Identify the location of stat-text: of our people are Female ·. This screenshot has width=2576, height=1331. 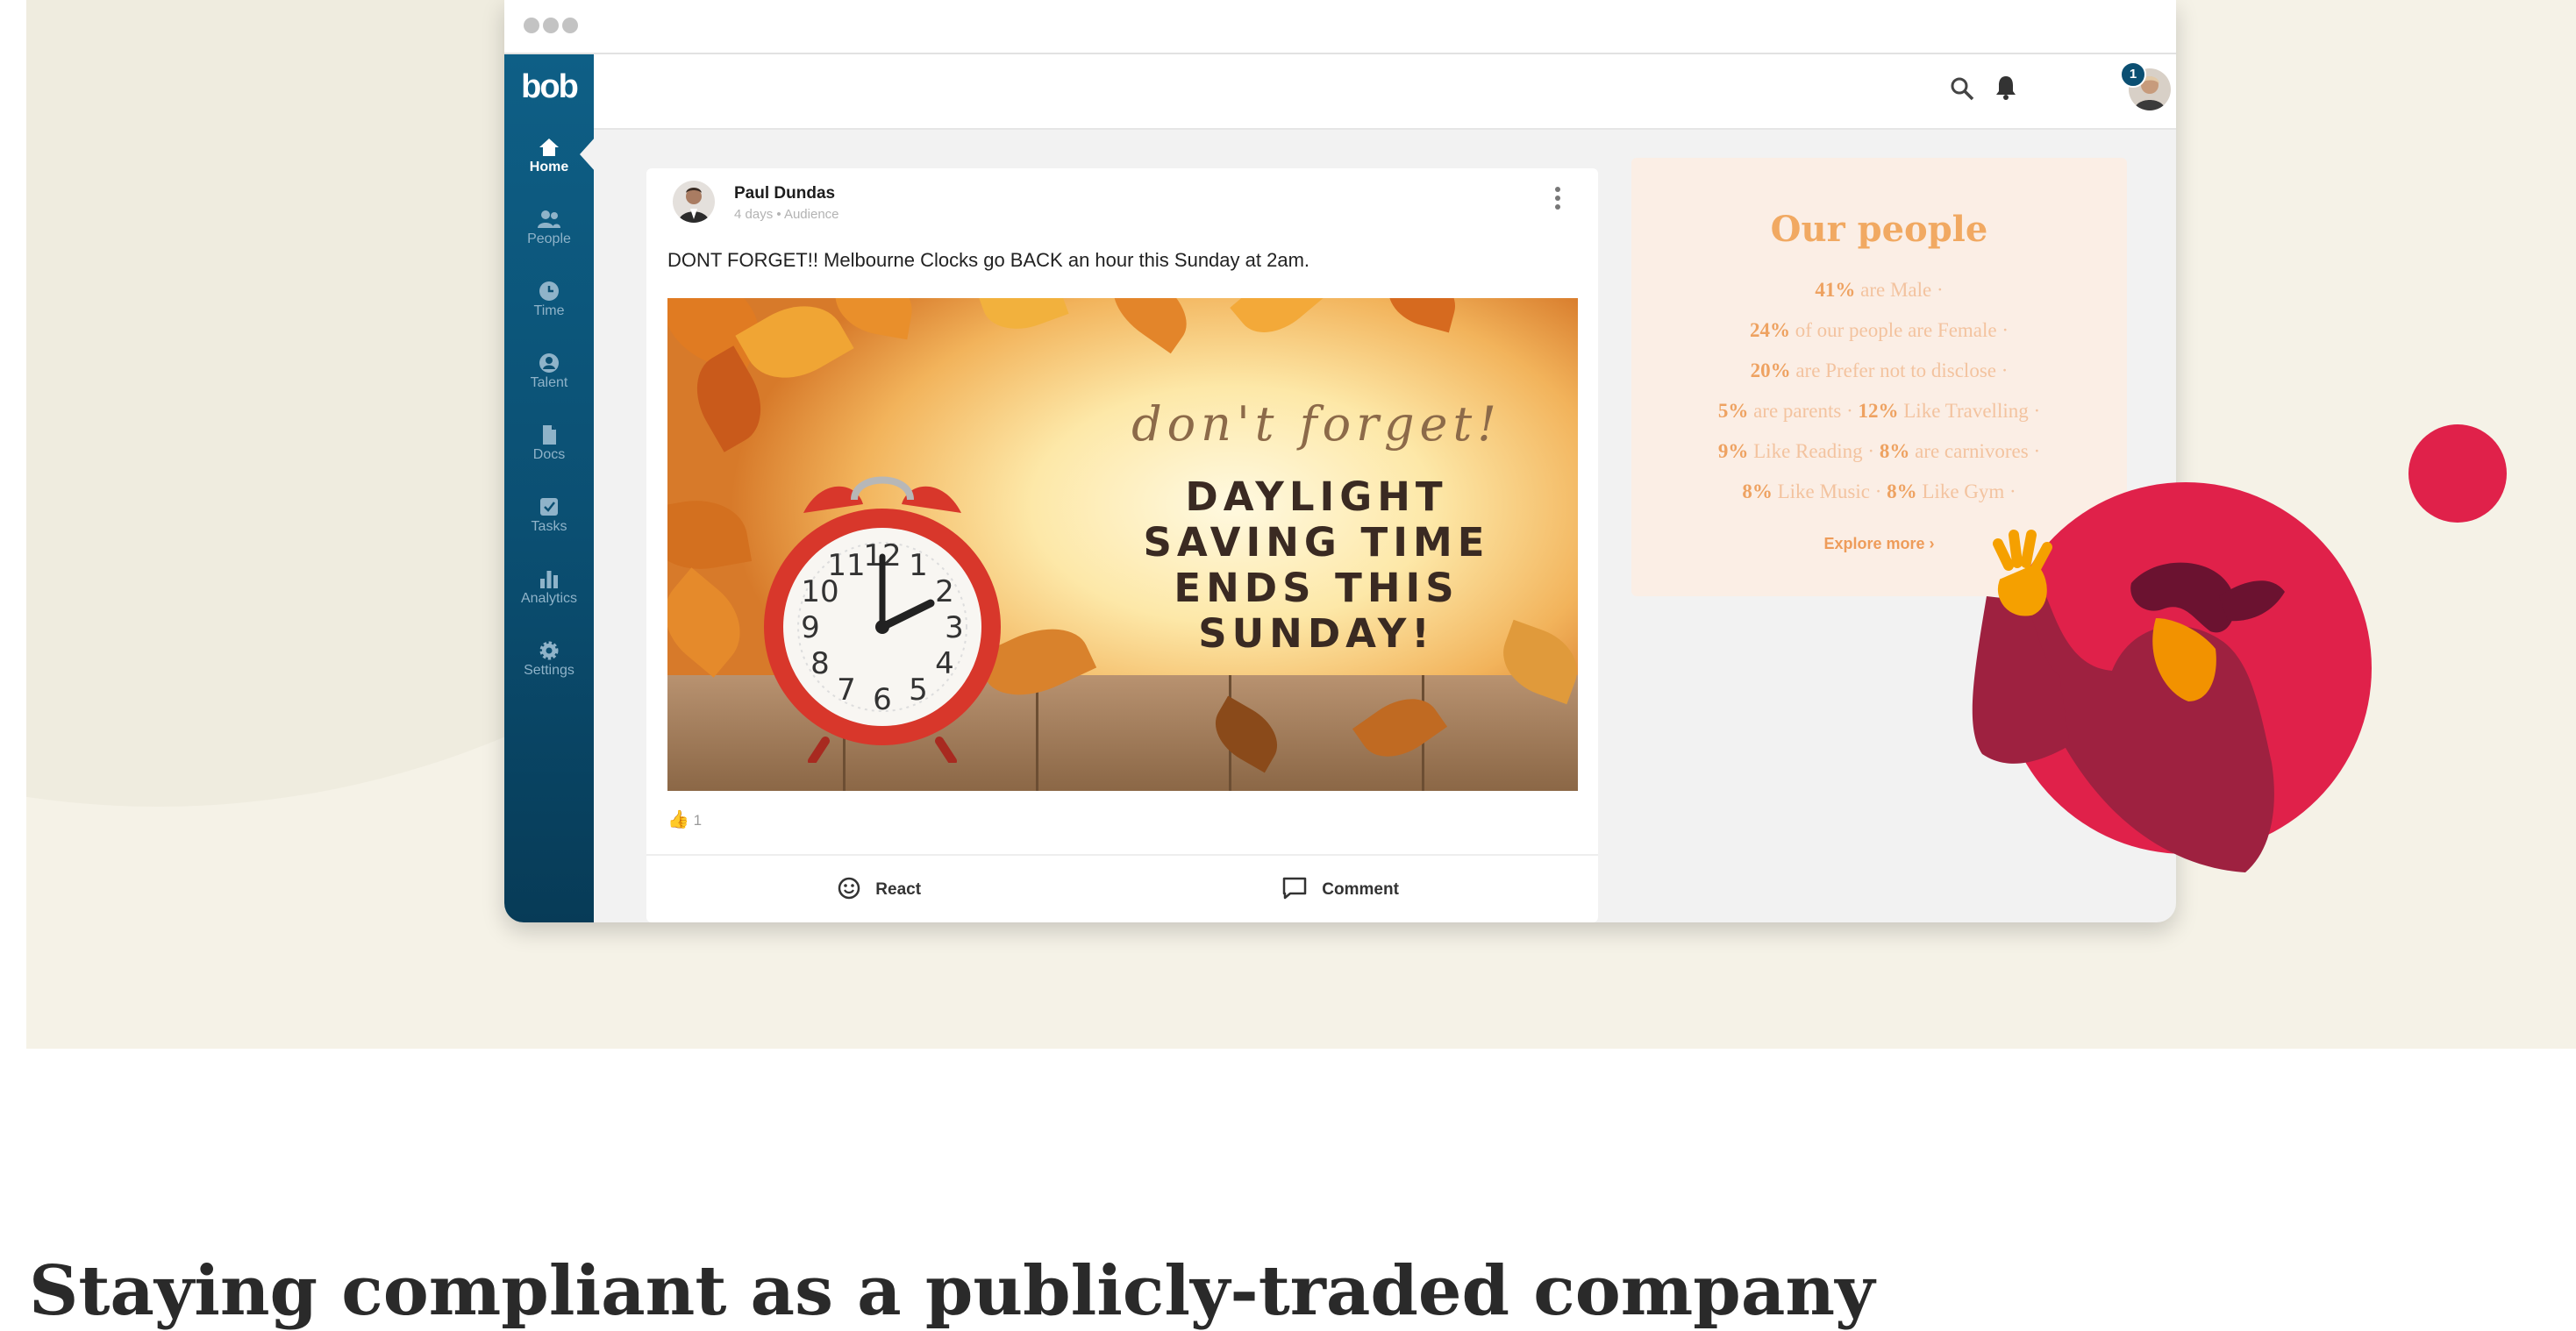
(1899, 330).